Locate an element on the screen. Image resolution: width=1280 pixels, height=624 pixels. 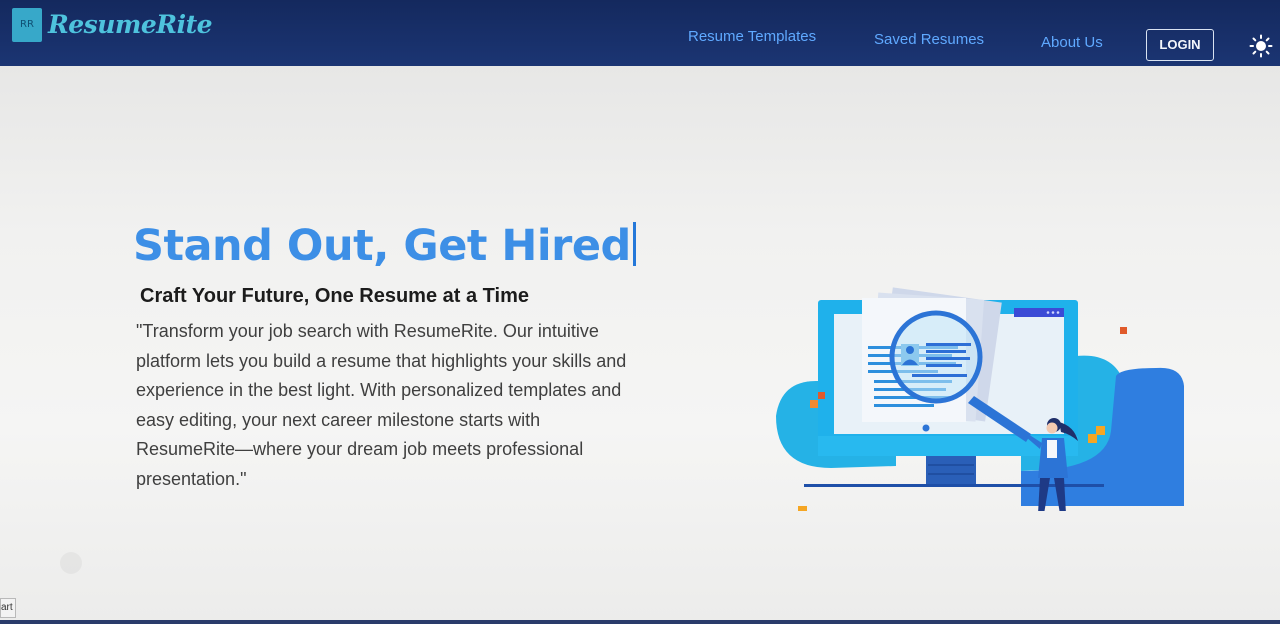
resume-review-illustration is located at coordinates (980, 399).